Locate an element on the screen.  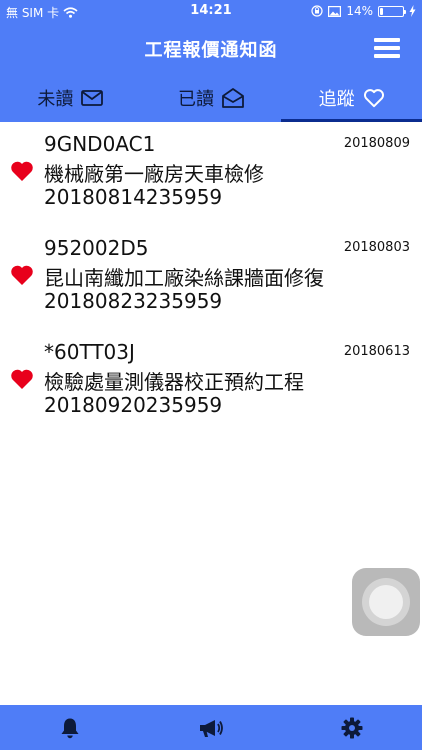
tab-read-label: 已讀 is located at coordinates (196, 99).